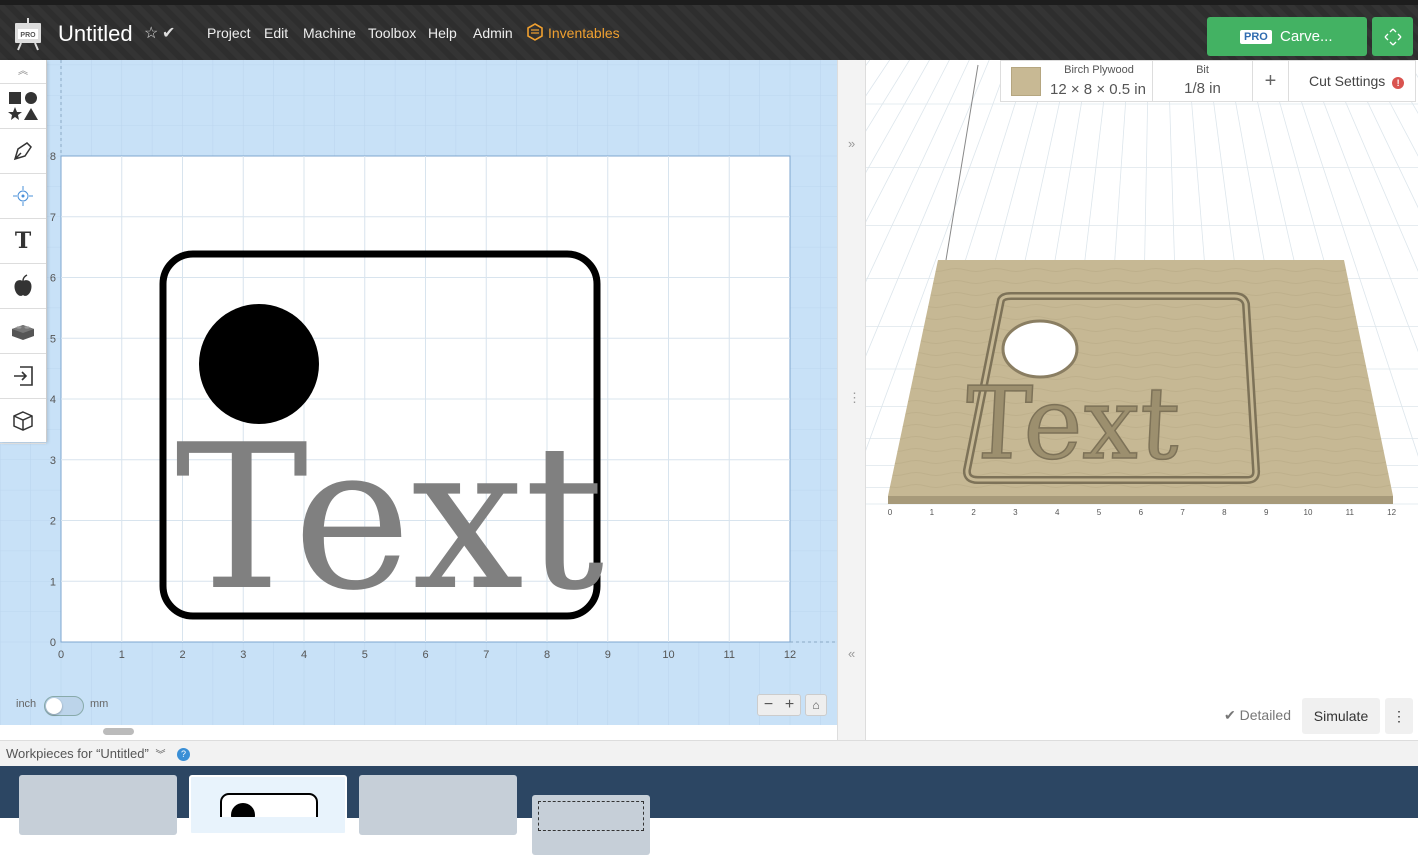 The image size is (1418, 855). I want to click on expand-left-icon: «, so click(851, 653).